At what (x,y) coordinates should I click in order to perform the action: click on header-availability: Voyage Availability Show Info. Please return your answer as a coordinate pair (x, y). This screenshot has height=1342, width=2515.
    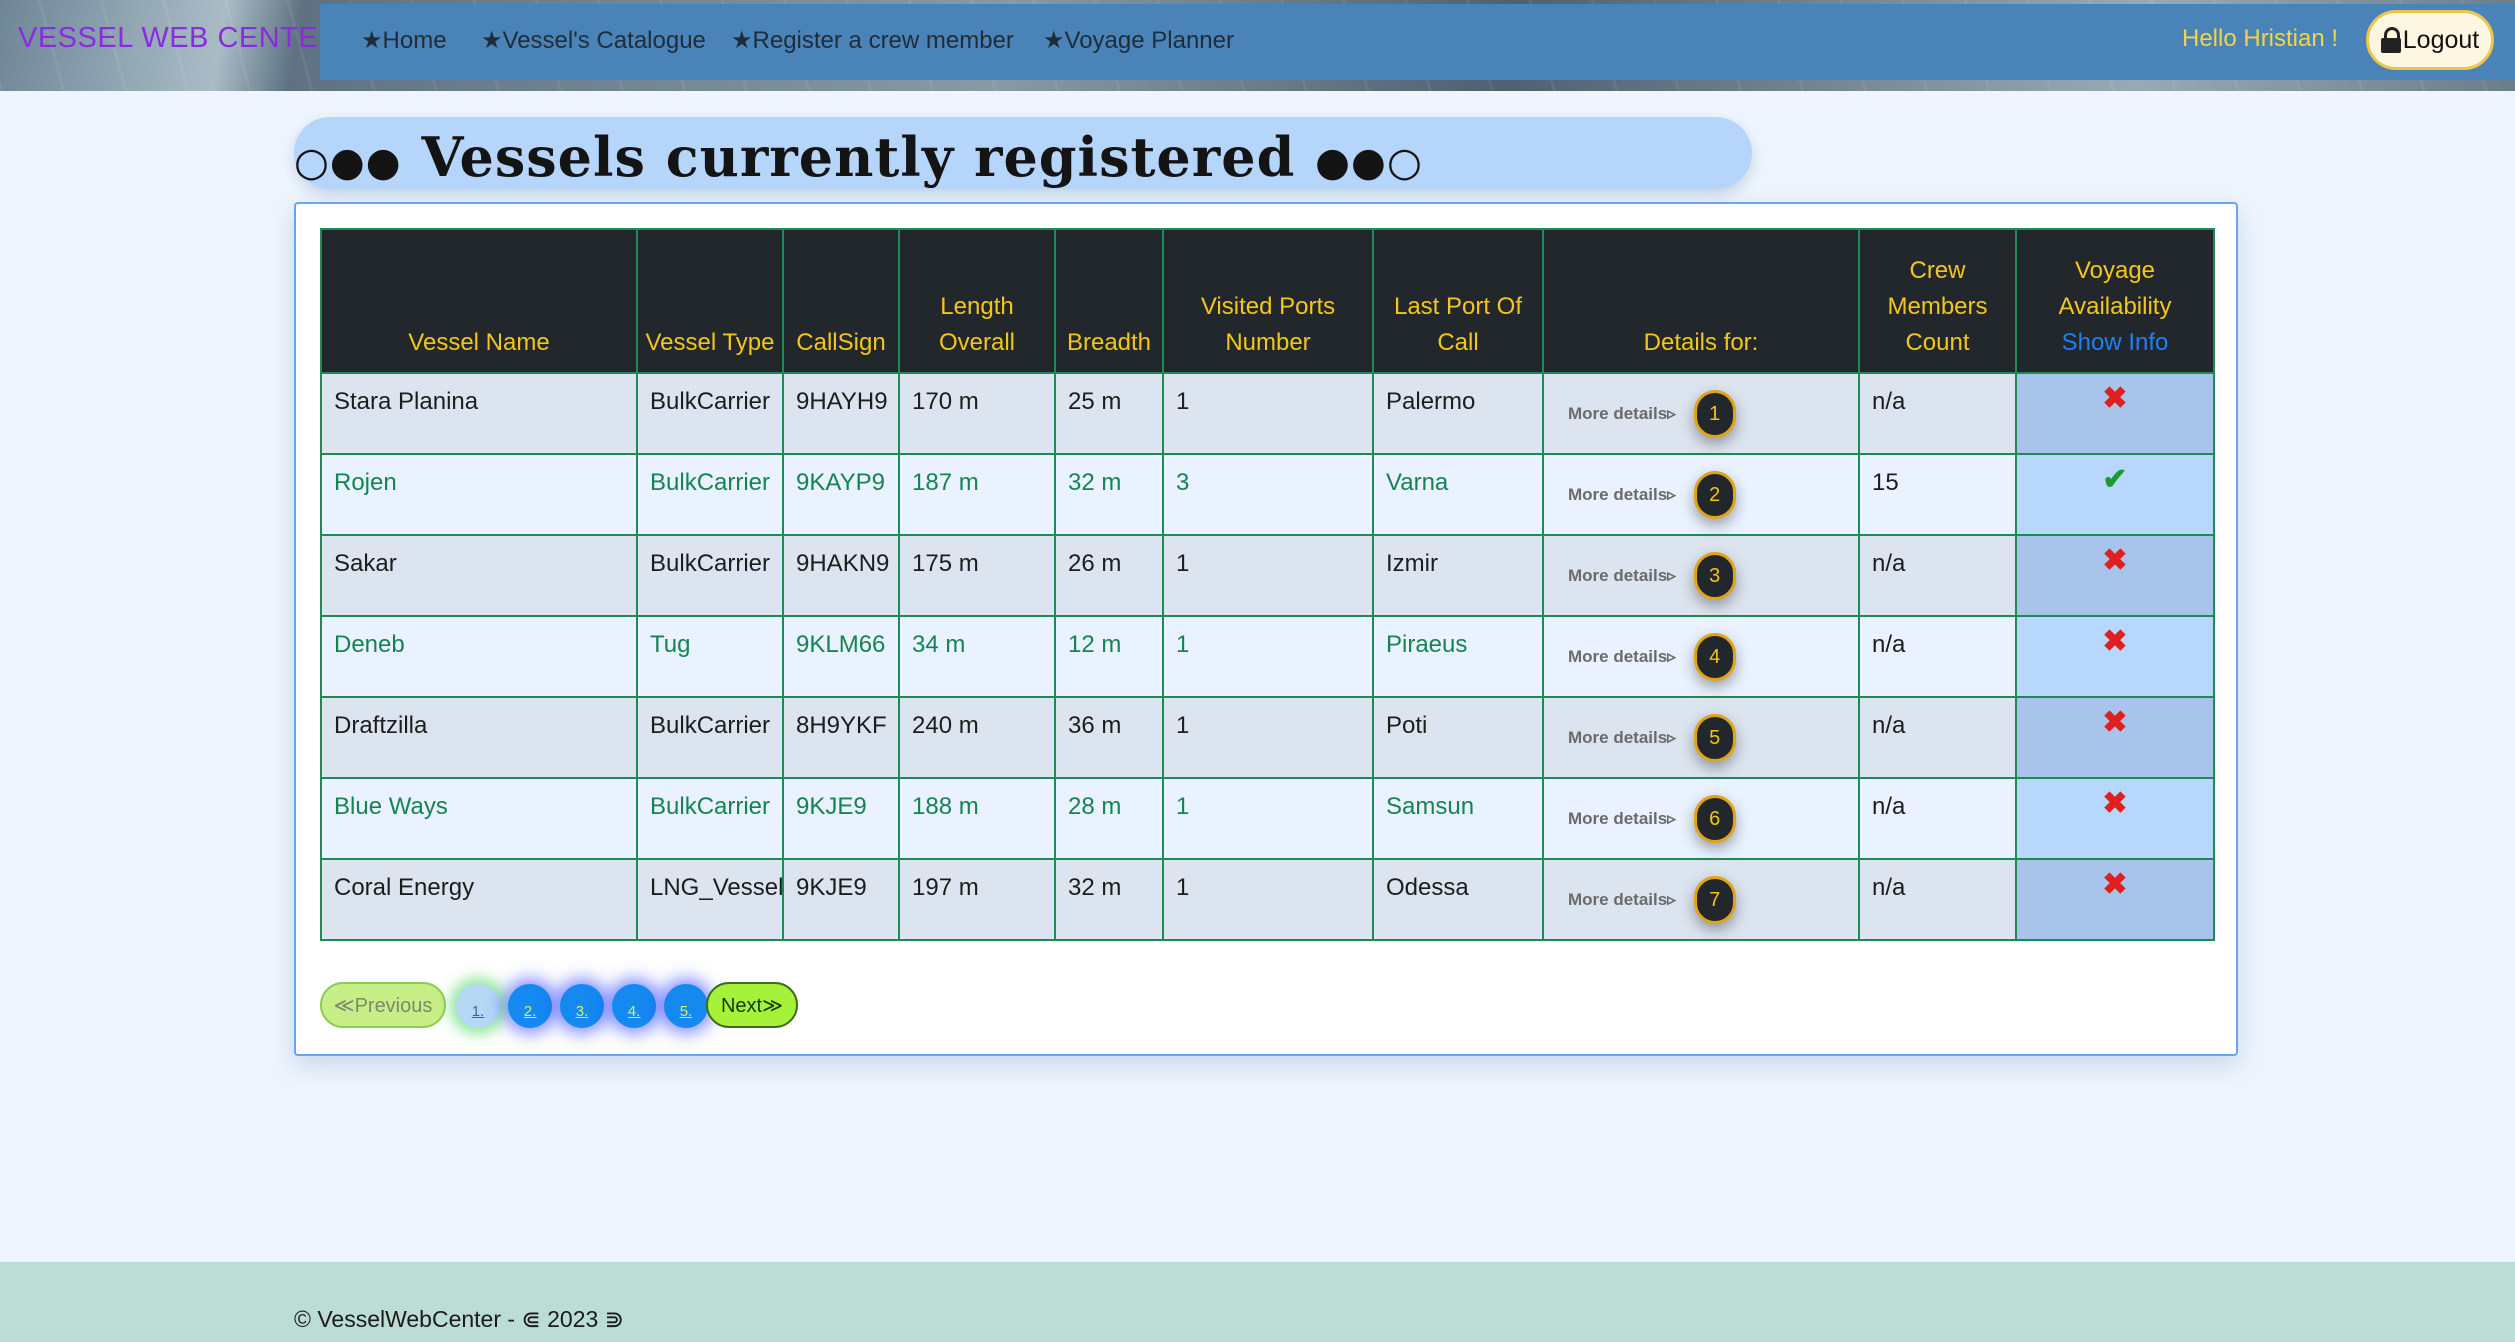
    Looking at the image, I should click on (2115, 301).